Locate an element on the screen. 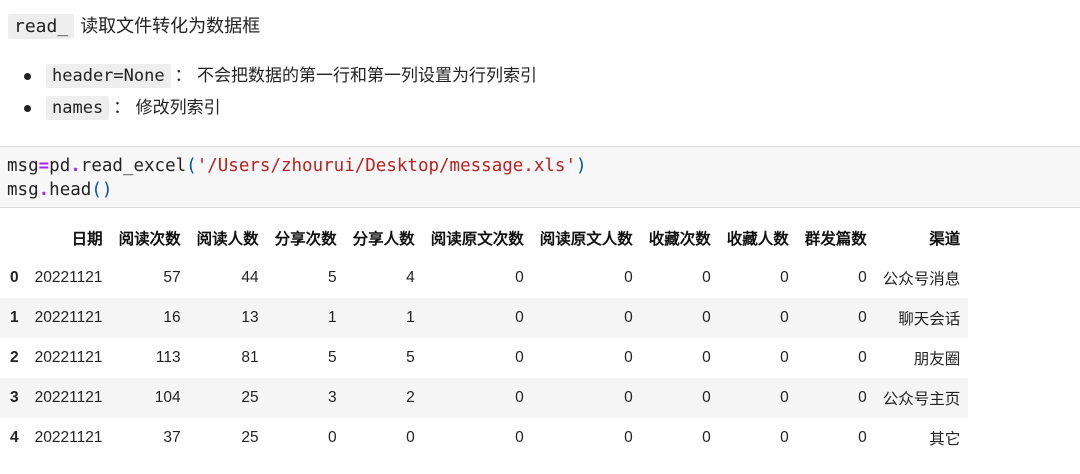  column-header: 日期 is located at coordinates (87, 239).